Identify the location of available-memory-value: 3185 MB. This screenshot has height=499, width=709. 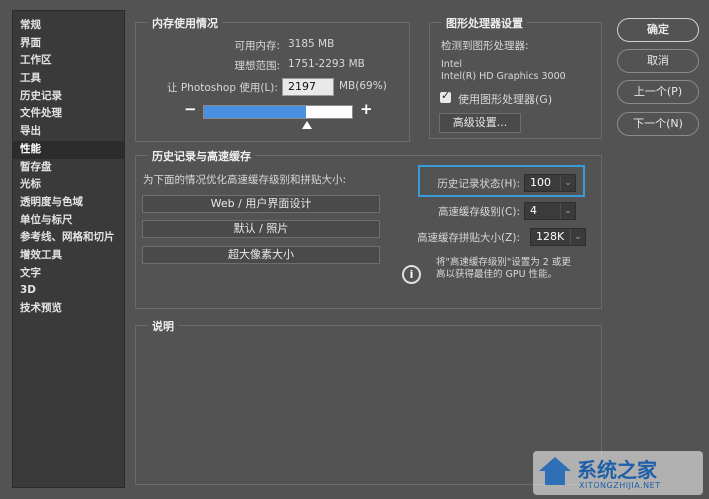
(311, 44).